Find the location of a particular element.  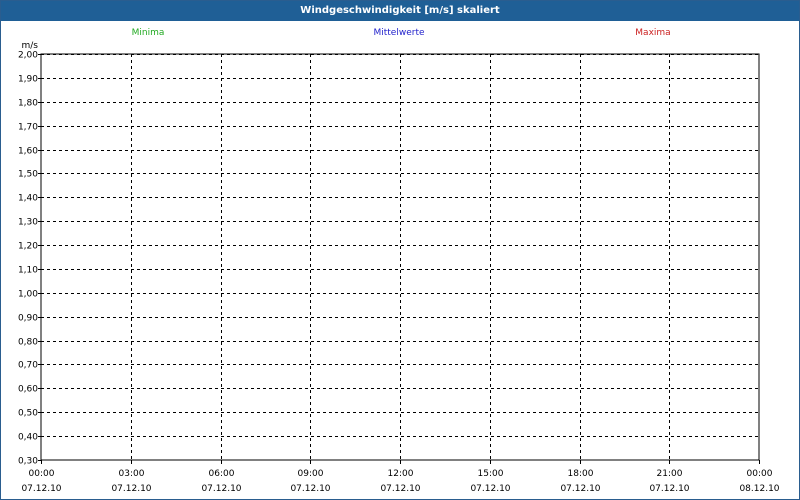

legend-item-minima: Minima is located at coordinates (148, 33).